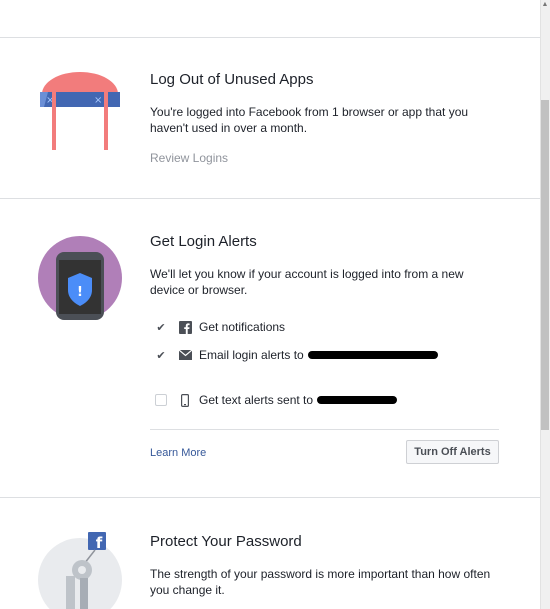 This screenshot has height=609, width=550. I want to click on login-alerts-icon: !, so click(80, 278).